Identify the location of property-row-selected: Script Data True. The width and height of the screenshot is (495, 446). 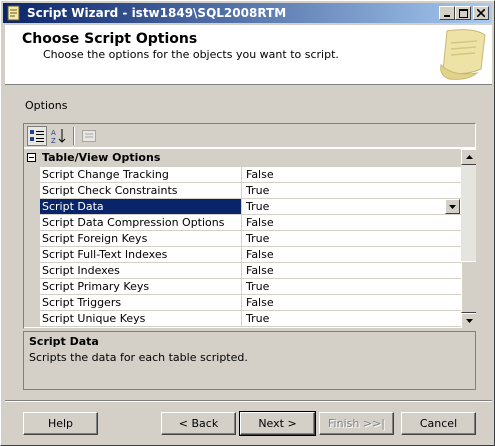
(242, 207).